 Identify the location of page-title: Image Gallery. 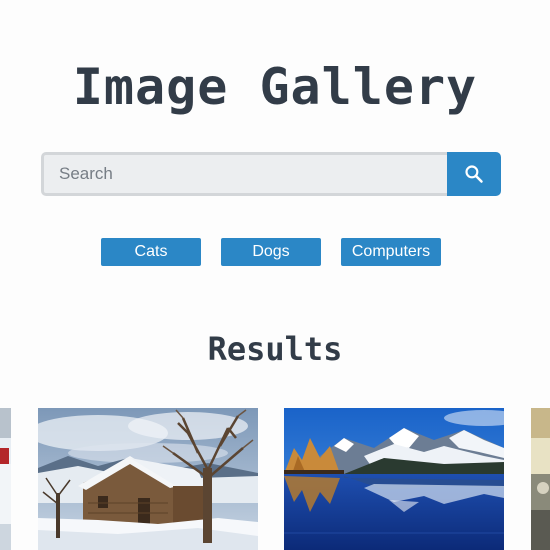
(275, 87).